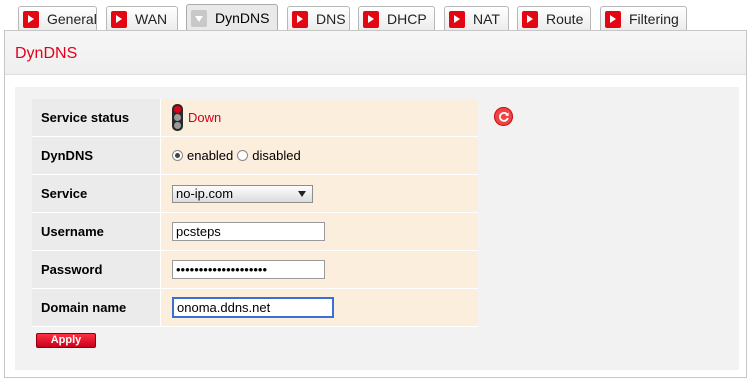  What do you see at coordinates (72, 19) in the screenshot?
I see `tab-label: General` at bounding box center [72, 19].